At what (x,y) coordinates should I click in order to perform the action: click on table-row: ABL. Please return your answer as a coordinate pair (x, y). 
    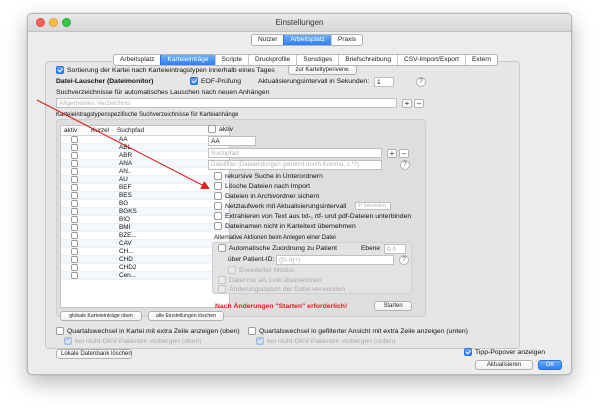
    Looking at the image, I should click on (145, 148).